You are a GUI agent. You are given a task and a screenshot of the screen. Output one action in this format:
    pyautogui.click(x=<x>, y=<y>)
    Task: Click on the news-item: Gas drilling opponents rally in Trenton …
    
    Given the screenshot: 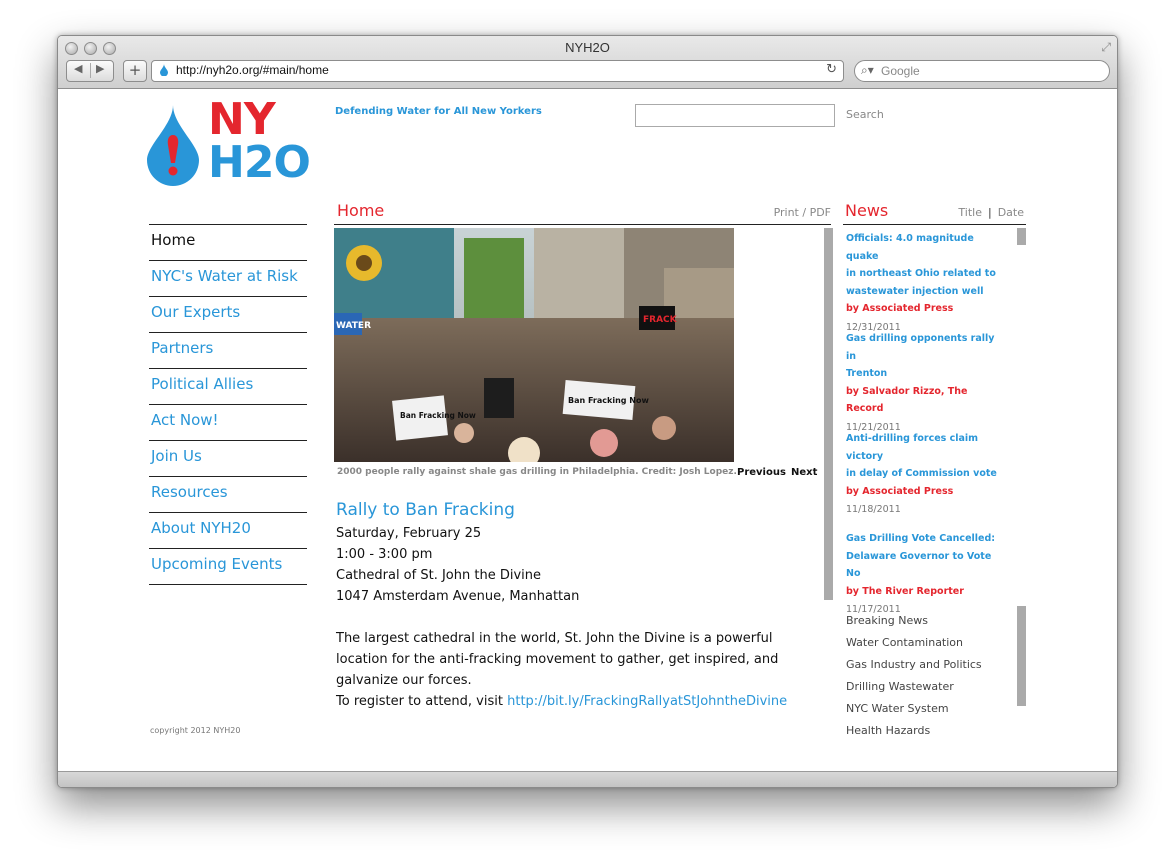 What is the action you would take?
    pyautogui.click(x=926, y=383)
    